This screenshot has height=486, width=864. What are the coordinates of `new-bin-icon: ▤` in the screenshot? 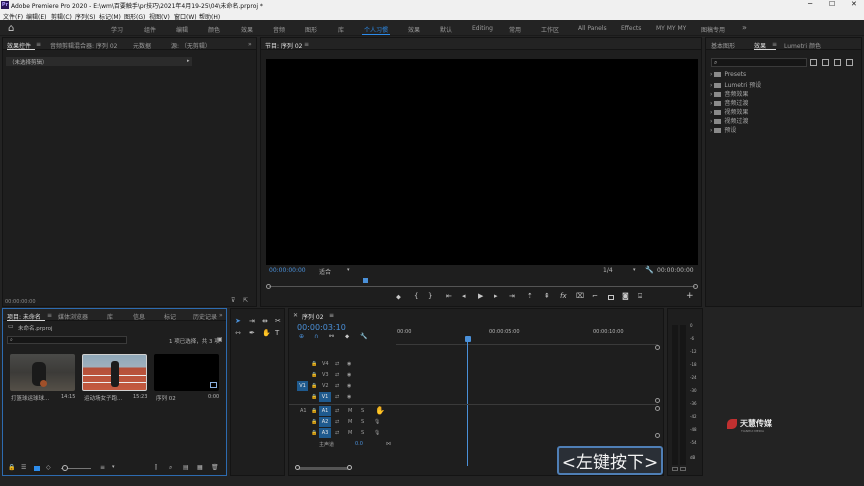 It's located at (186, 467).